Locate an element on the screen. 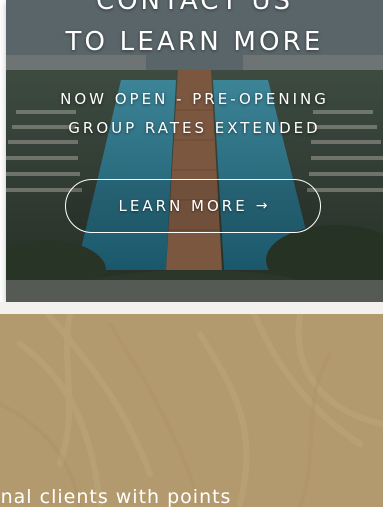 This screenshot has width=383, height=507. section-divider is located at coordinates (191, 308).